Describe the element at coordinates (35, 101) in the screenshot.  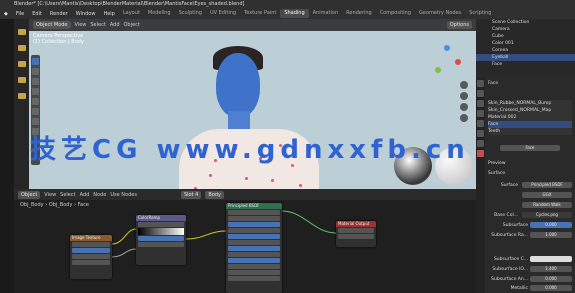
I see `scale-tool-icon` at that location.